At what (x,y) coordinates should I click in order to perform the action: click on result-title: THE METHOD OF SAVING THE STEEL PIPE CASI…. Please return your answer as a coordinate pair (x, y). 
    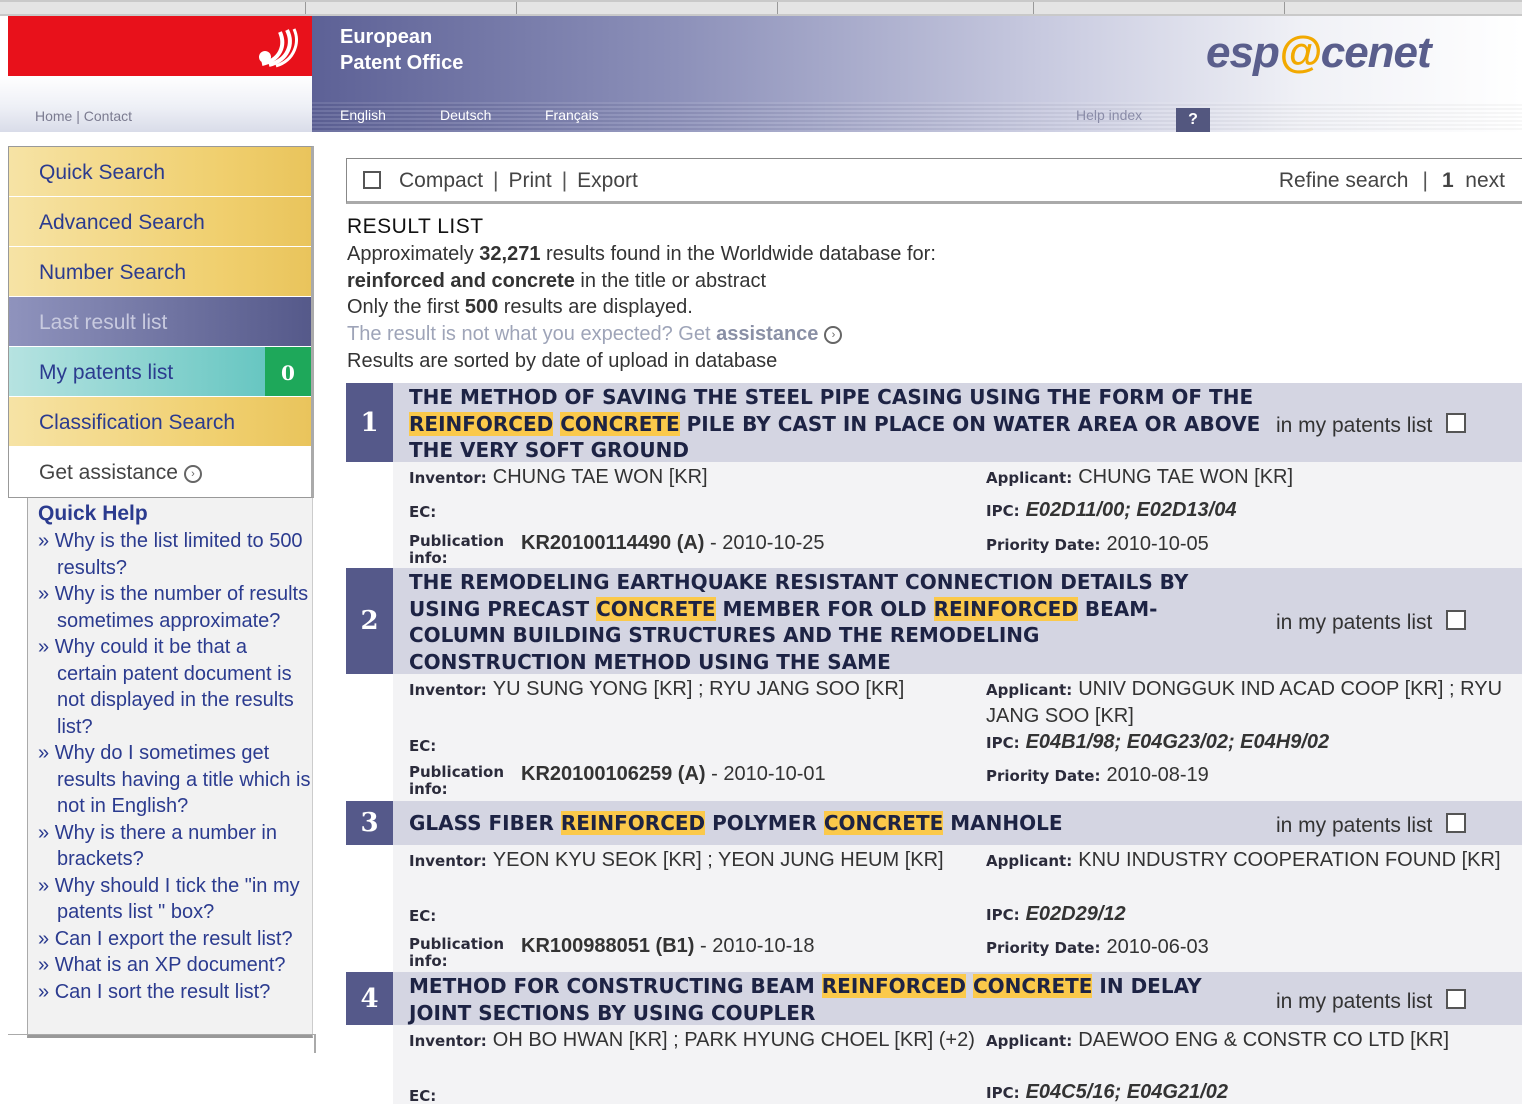
    Looking at the image, I should click on (839, 424).